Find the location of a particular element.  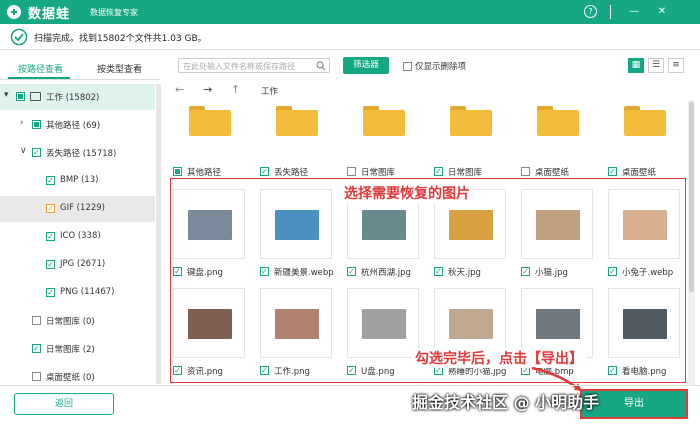

tree-item: ✓ 日常图库 (2) is located at coordinates (77, 349).